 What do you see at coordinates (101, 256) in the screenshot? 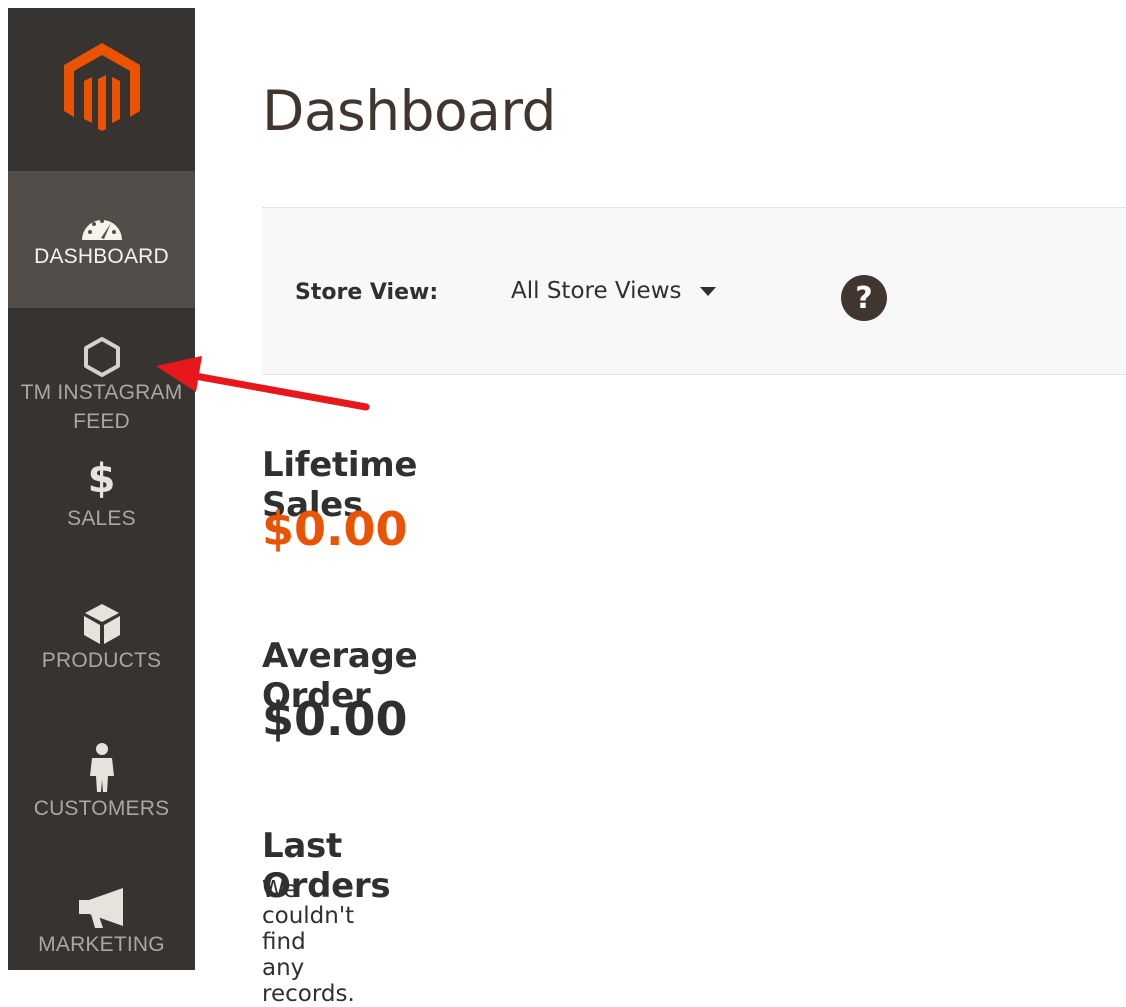
I see `sidebar-item-label: DASHBOARD` at bounding box center [101, 256].